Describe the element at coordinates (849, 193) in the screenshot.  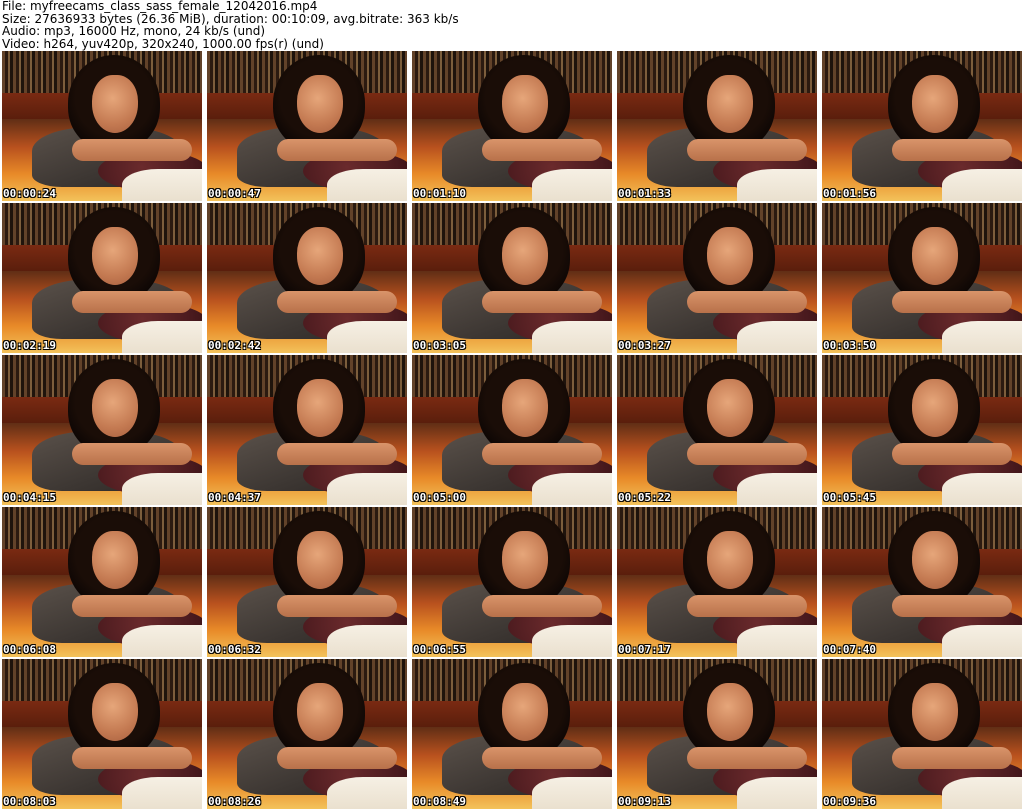
I see `thumbnail-timestamp: 00:01:56` at that location.